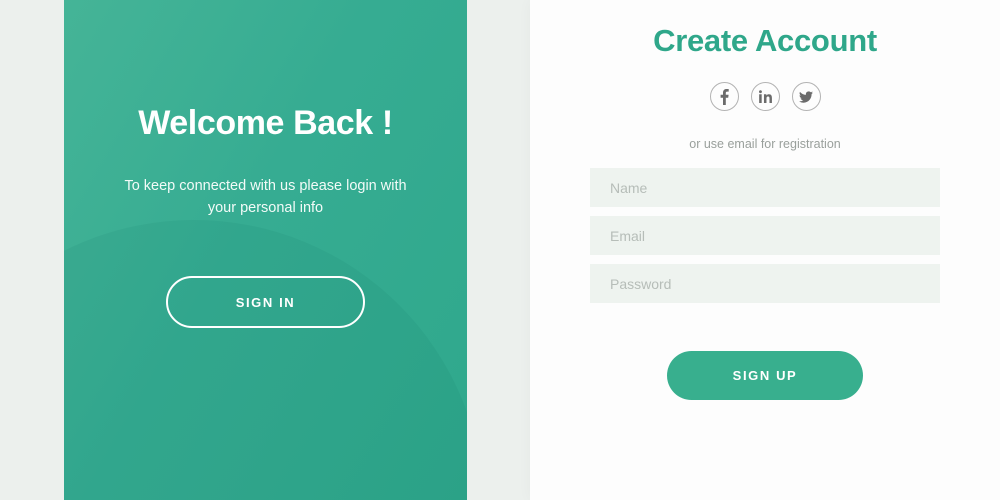  I want to click on signup-fields, so click(765, 235).